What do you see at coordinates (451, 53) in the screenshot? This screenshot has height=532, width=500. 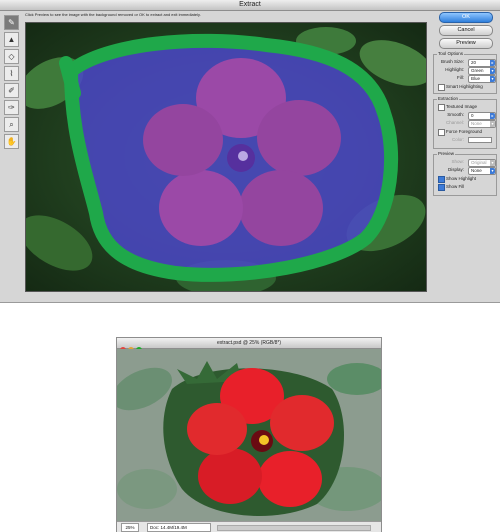 I see `tool-options-title: Tool Options` at bounding box center [451, 53].